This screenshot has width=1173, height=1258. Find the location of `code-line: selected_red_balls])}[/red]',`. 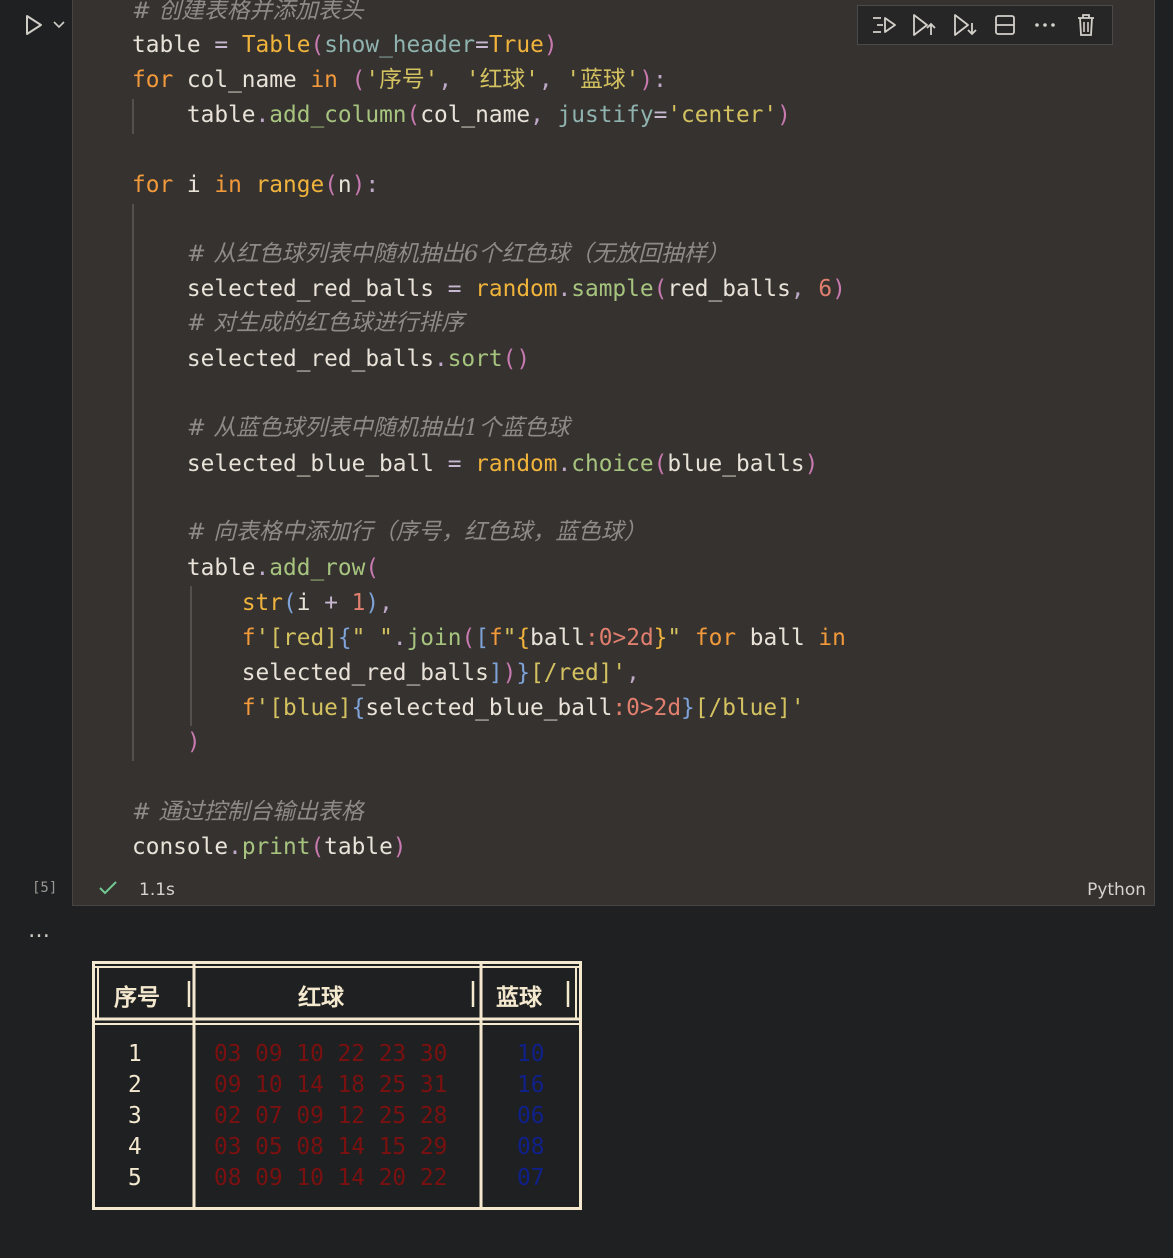

code-line: selected_red_balls])}[/red]', is located at coordinates (386, 673).